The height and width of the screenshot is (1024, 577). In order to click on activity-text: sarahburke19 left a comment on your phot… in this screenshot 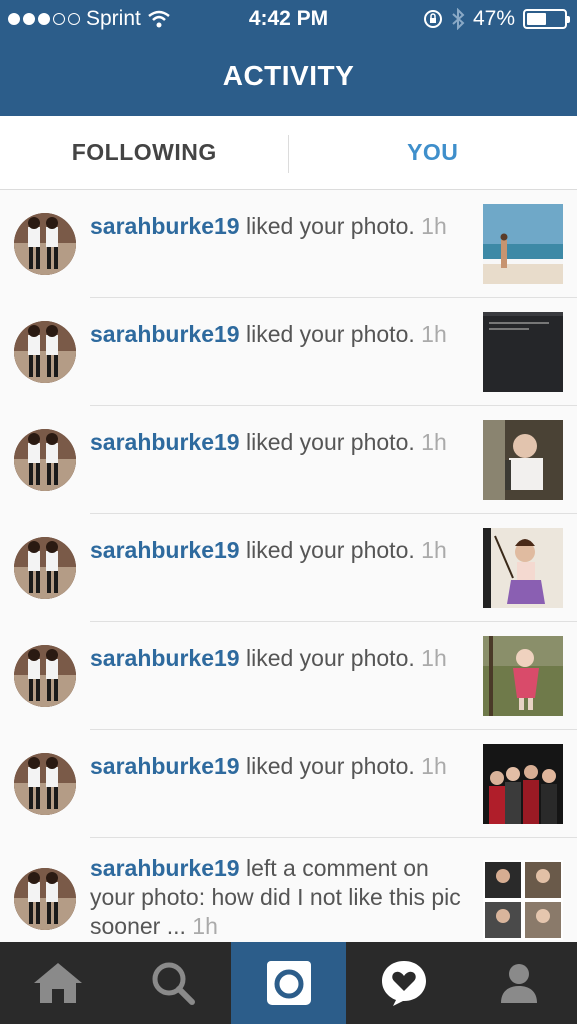, I will do `click(280, 897)`.